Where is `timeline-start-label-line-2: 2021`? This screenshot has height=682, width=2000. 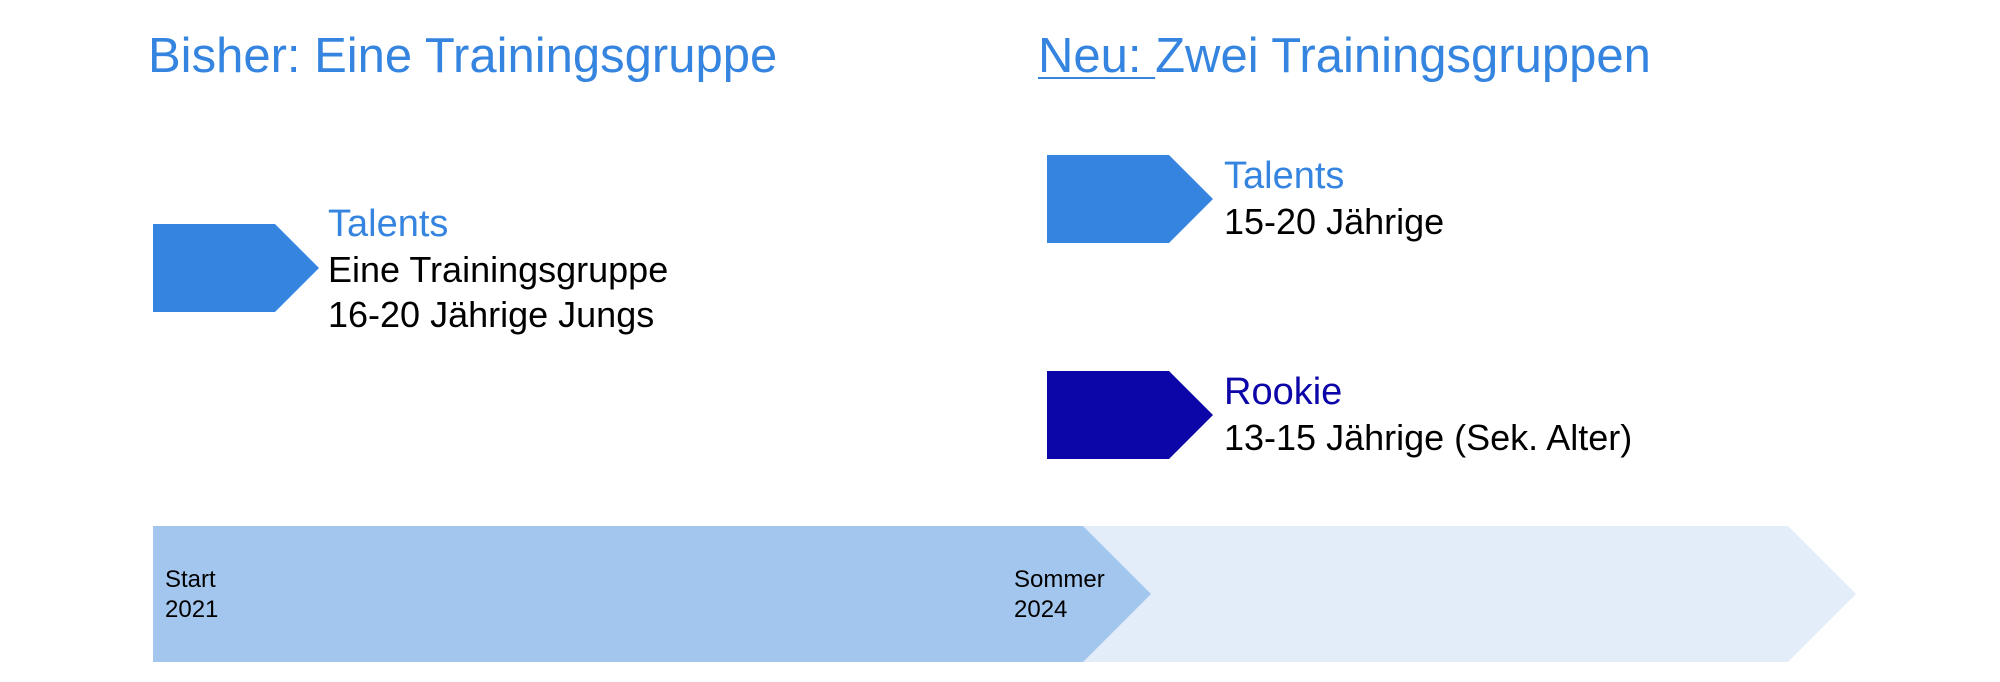
timeline-start-label-line-2: 2021 is located at coordinates (192, 609).